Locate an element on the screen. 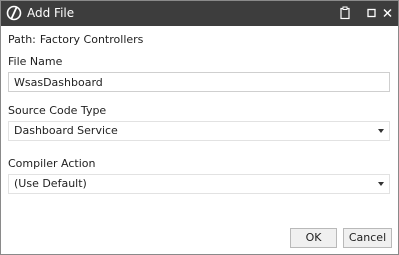 The width and height of the screenshot is (399, 255). compiler-action-label: Compiler Action is located at coordinates (52, 163).